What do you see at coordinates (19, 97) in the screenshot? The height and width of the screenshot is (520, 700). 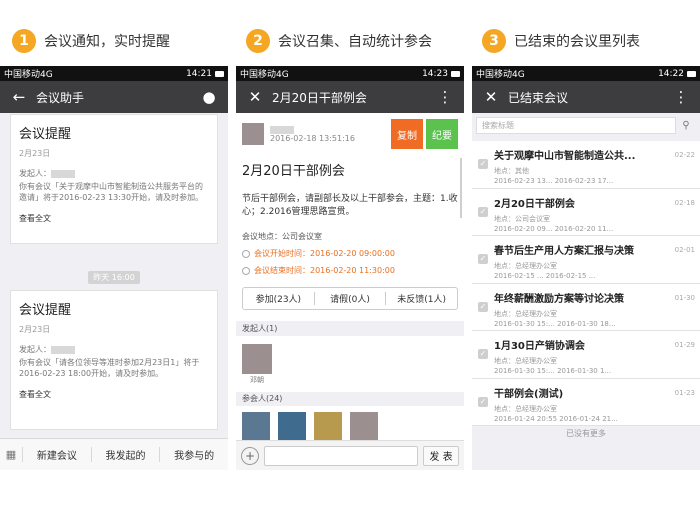 I see `back-arrow-icon: ←` at bounding box center [19, 97].